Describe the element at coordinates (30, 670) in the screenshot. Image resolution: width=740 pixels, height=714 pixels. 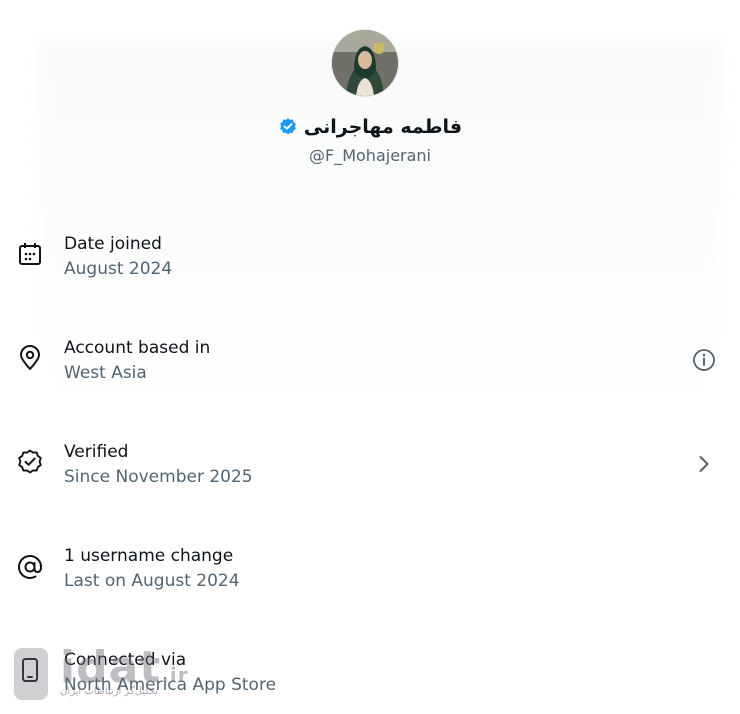
I see `phone-icon` at that location.